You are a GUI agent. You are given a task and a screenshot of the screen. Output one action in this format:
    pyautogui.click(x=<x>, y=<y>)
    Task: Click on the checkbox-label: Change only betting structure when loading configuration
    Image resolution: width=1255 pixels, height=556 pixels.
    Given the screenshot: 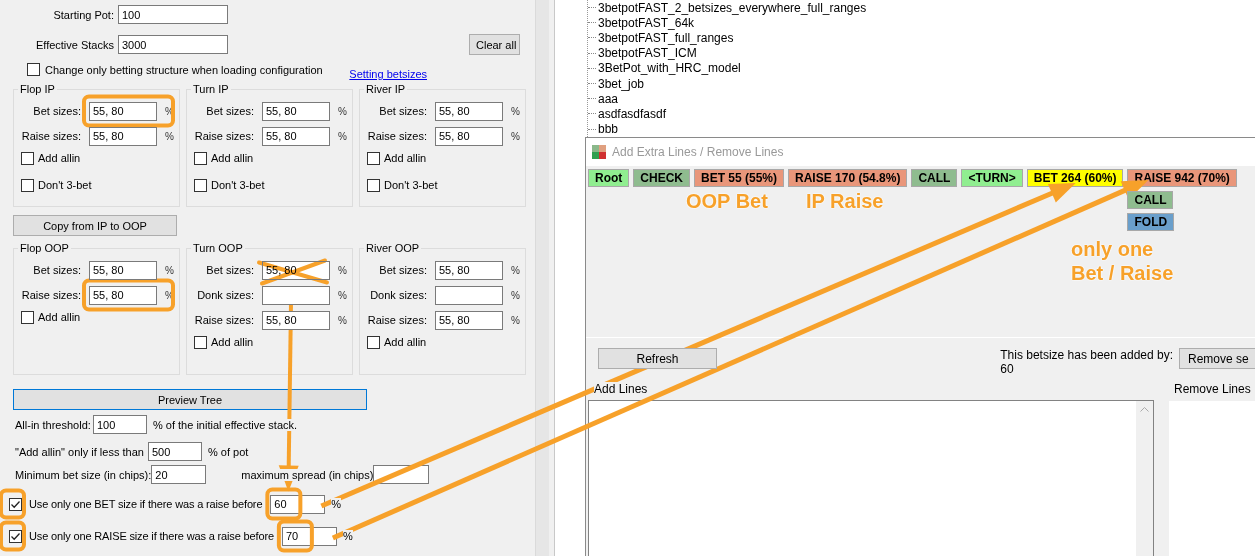 What is the action you would take?
    pyautogui.click(x=184, y=69)
    